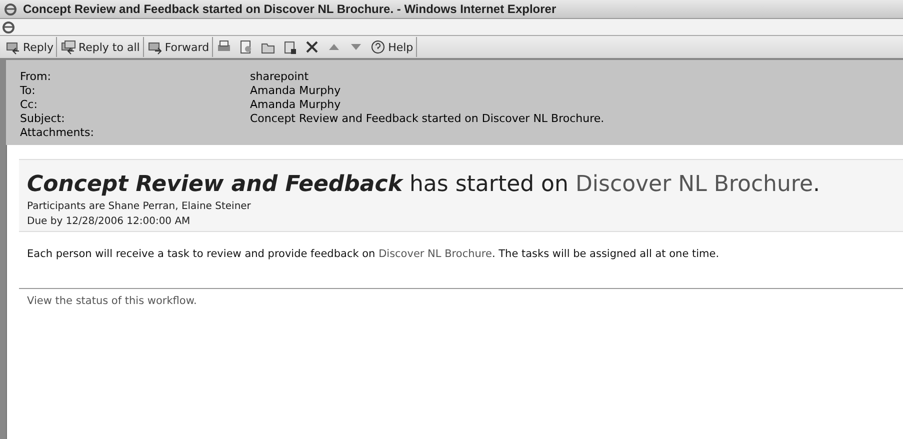  I want to click on header-label: From:, so click(36, 76).